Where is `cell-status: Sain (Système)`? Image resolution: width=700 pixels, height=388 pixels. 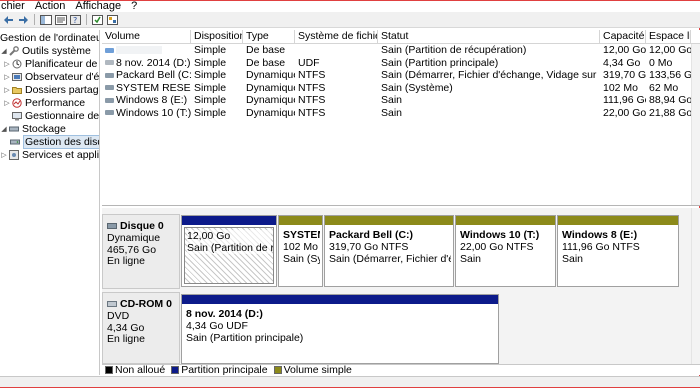 cell-status: Sain (Système) is located at coordinates (417, 87).